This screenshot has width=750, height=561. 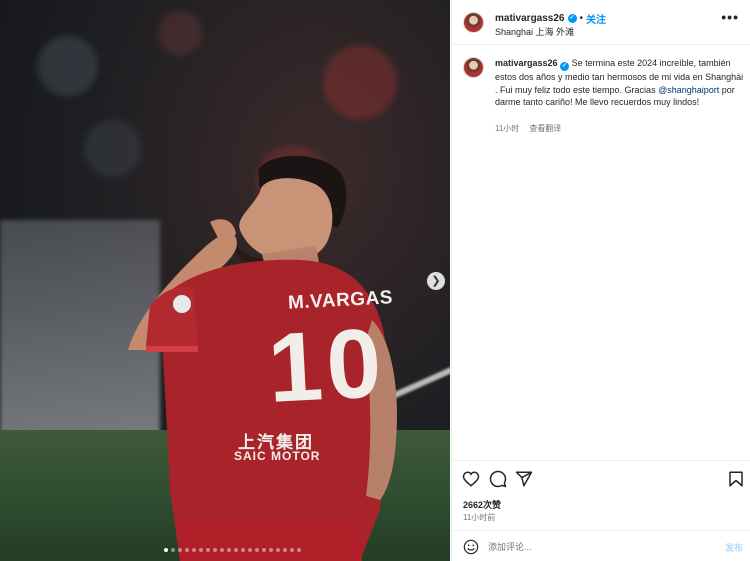 I want to click on post-actions: 2662次赞 11小时前, so click(x=601, y=495).